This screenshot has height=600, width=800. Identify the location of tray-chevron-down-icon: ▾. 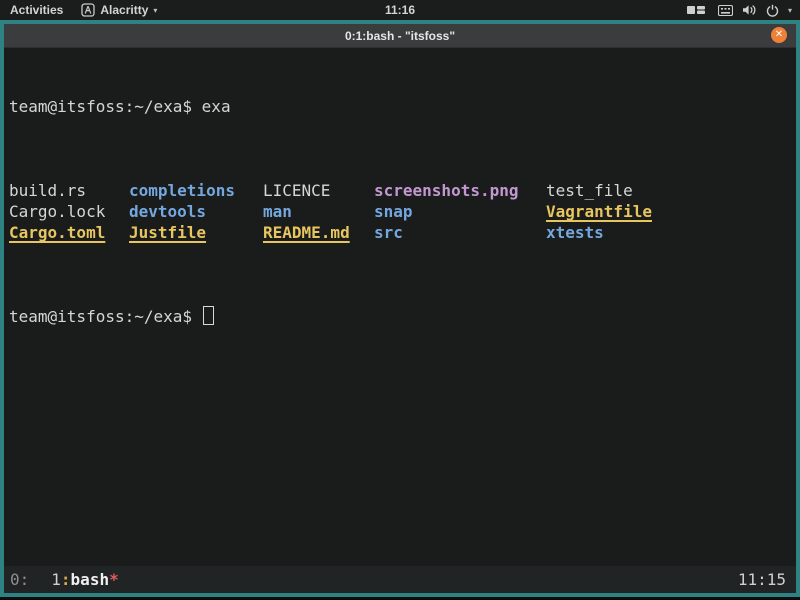
(789, 10).